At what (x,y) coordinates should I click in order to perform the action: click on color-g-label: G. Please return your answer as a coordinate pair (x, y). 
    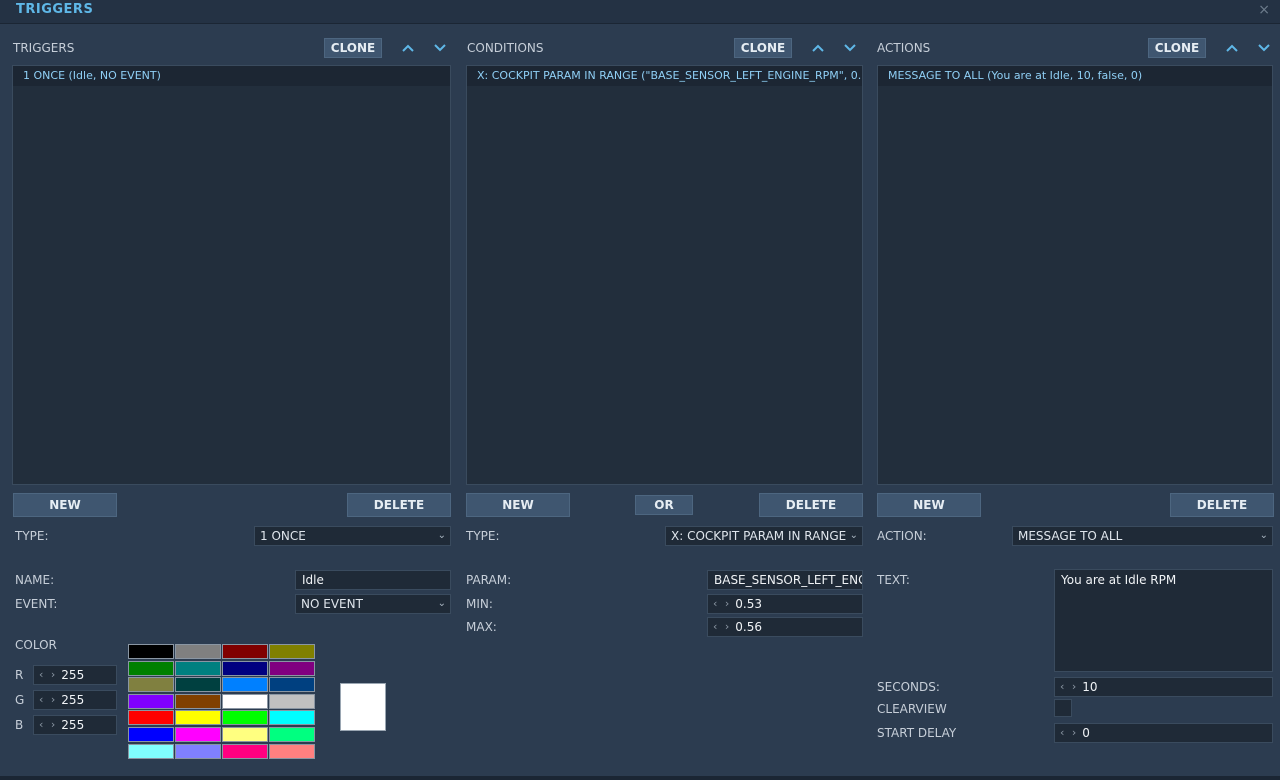
    Looking at the image, I should click on (20, 700).